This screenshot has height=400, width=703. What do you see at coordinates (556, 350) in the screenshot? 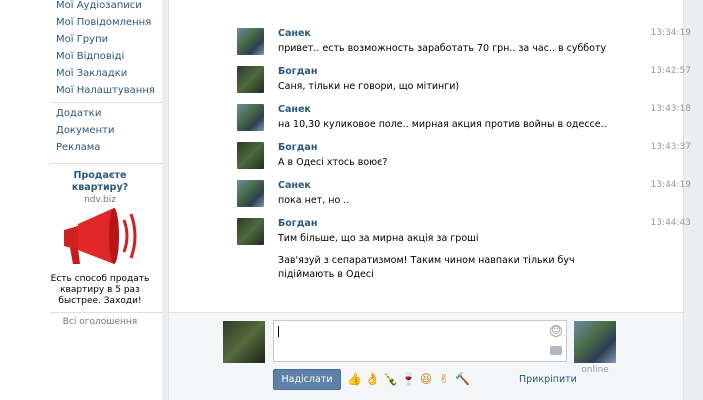
I see `camera-icon` at bounding box center [556, 350].